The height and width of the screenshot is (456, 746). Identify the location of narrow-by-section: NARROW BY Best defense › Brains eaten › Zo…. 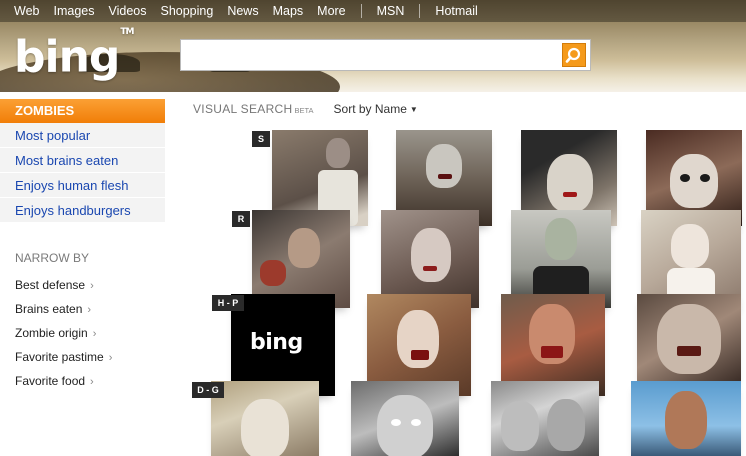
(82, 321).